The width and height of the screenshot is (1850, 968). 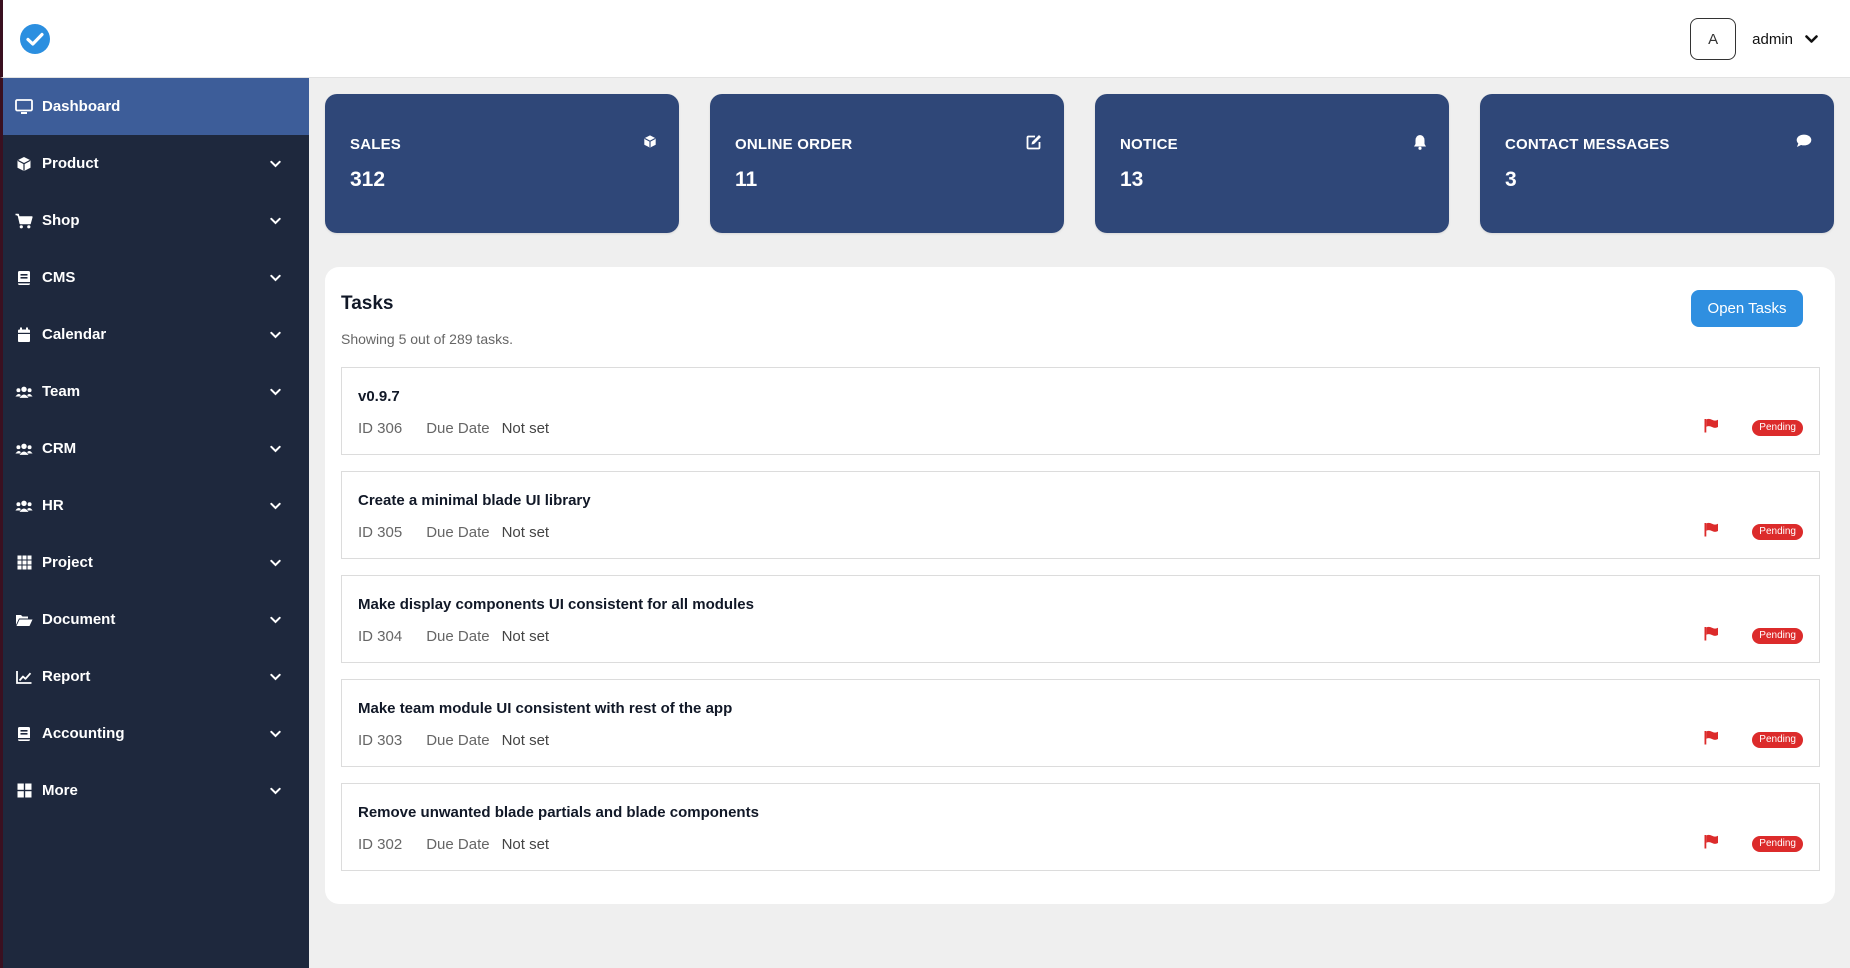 What do you see at coordinates (156, 676) in the screenshot?
I see `sidebar-item-report: Report` at bounding box center [156, 676].